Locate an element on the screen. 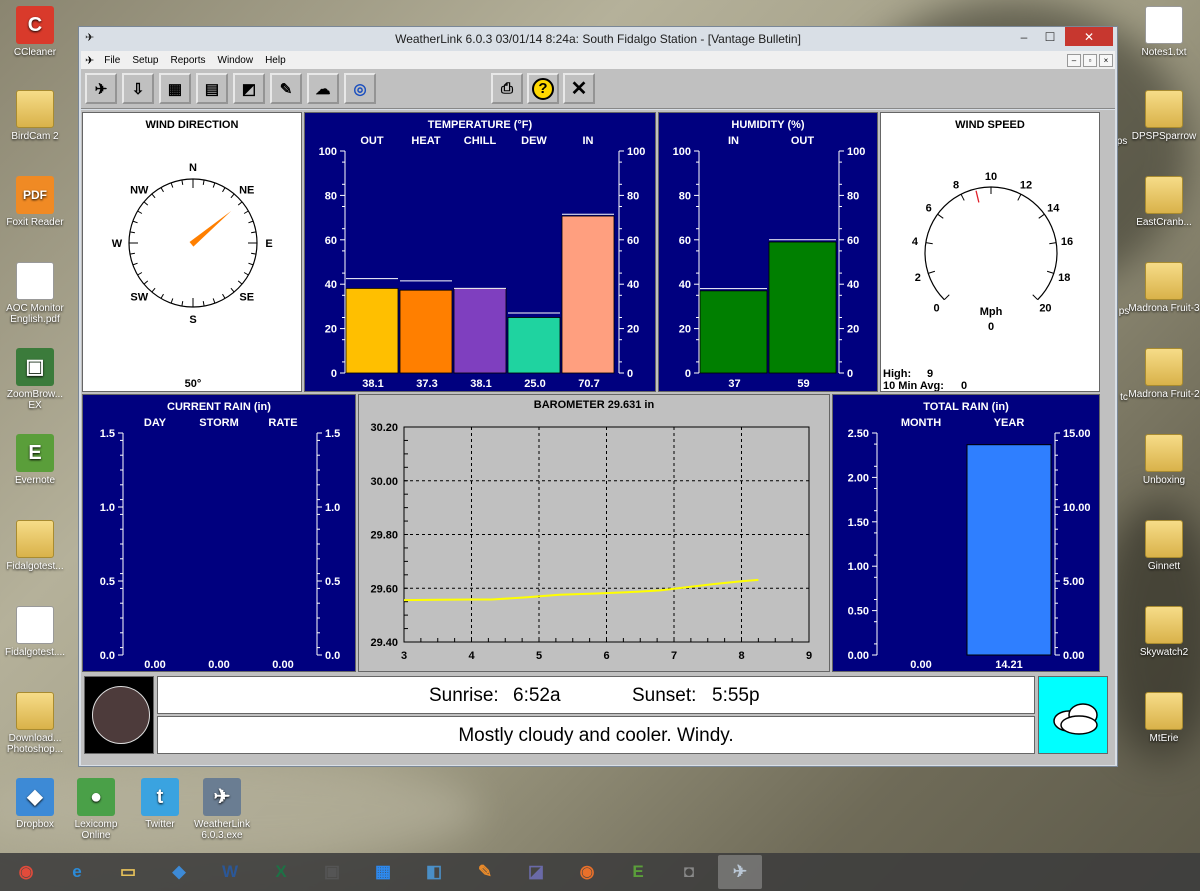 This screenshot has height=891, width=1200. desktop-icon-label: Skywatch2 is located at coordinates (1164, 652).